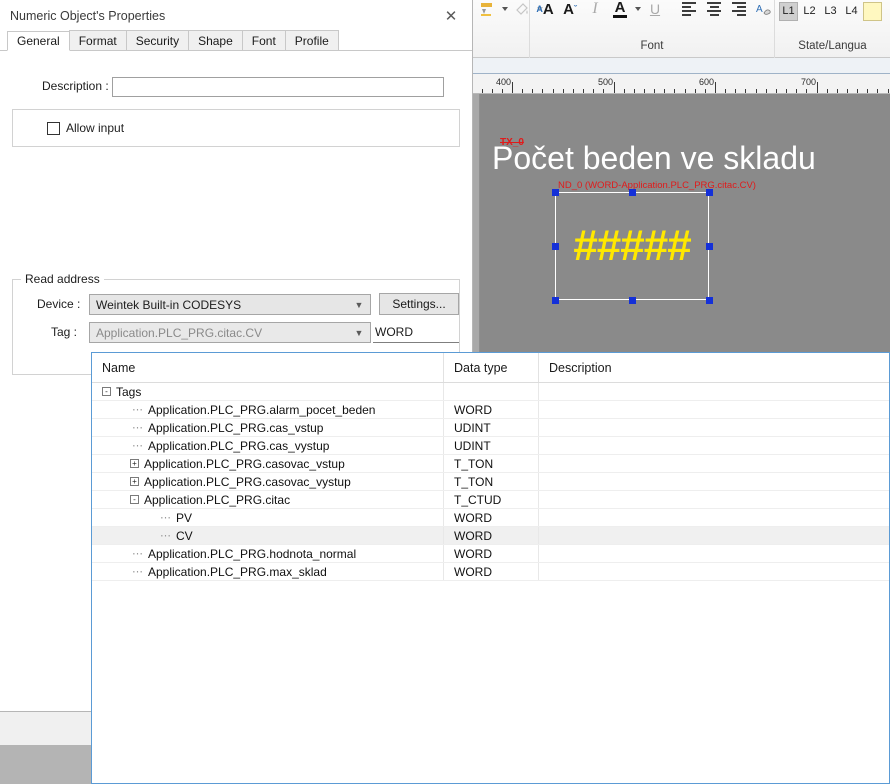  What do you see at coordinates (851, 11) in the screenshot?
I see `state-button-l4: L4` at bounding box center [851, 11].